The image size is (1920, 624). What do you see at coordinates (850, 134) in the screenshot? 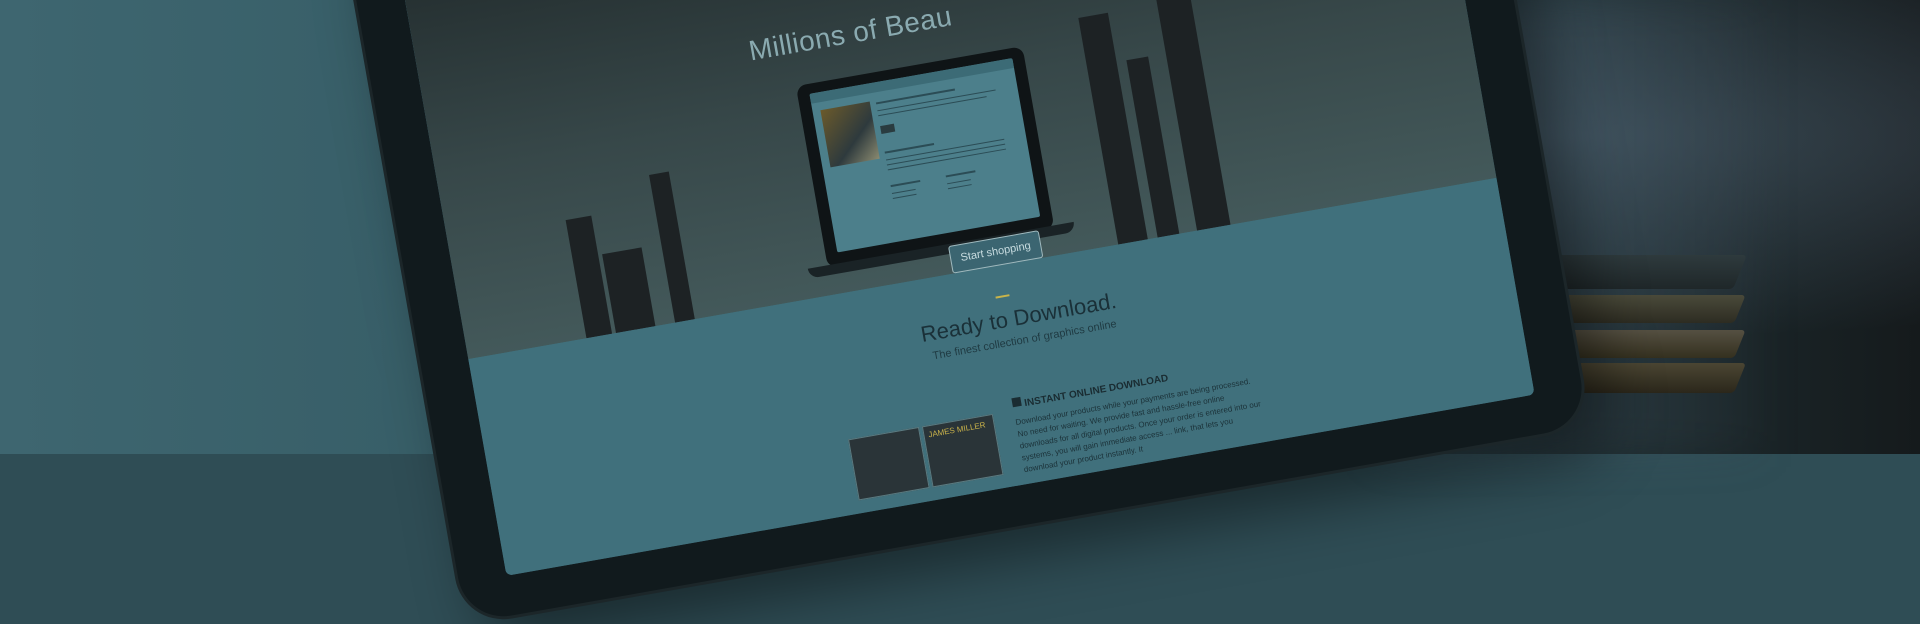
I see `product-image` at bounding box center [850, 134].